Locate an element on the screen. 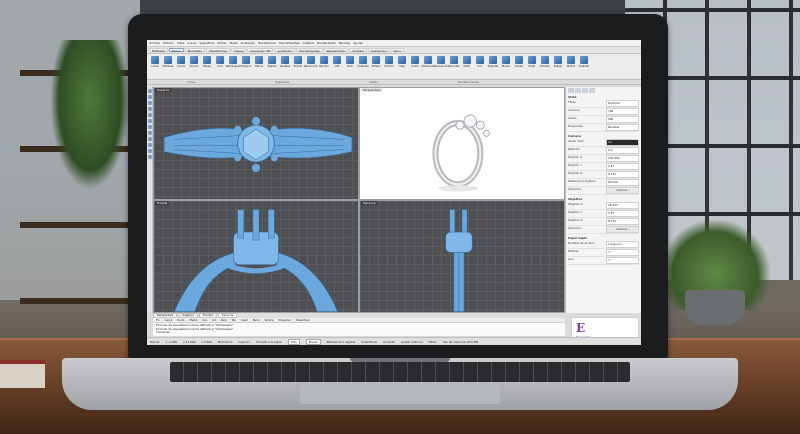  property-value: Derecha is located at coordinates (622, 103).